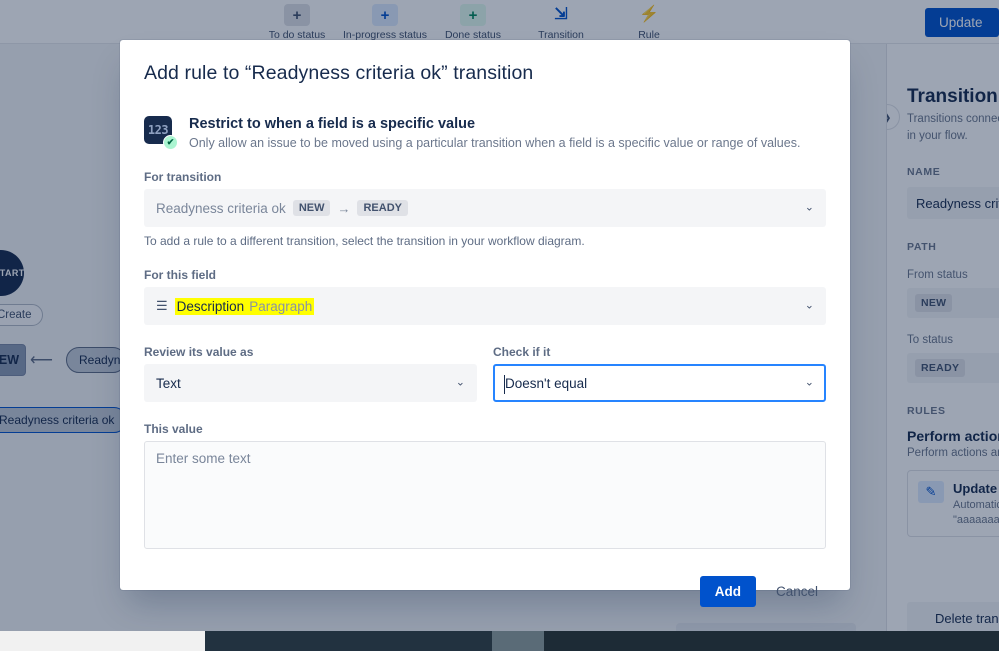 The image size is (999, 651). What do you see at coordinates (183, 177) in the screenshot?
I see `for-transition-label: For transition` at bounding box center [183, 177].